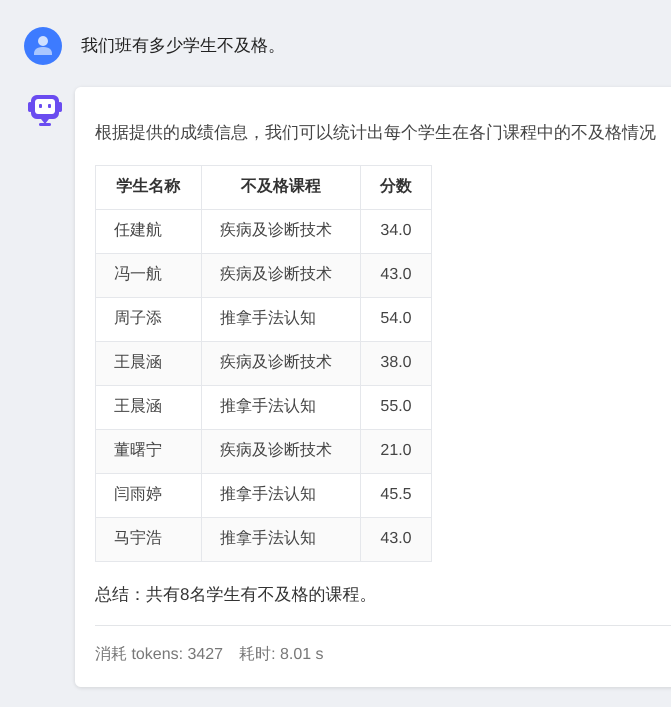 The image size is (671, 707). I want to click on robot-icon, so click(45, 111).